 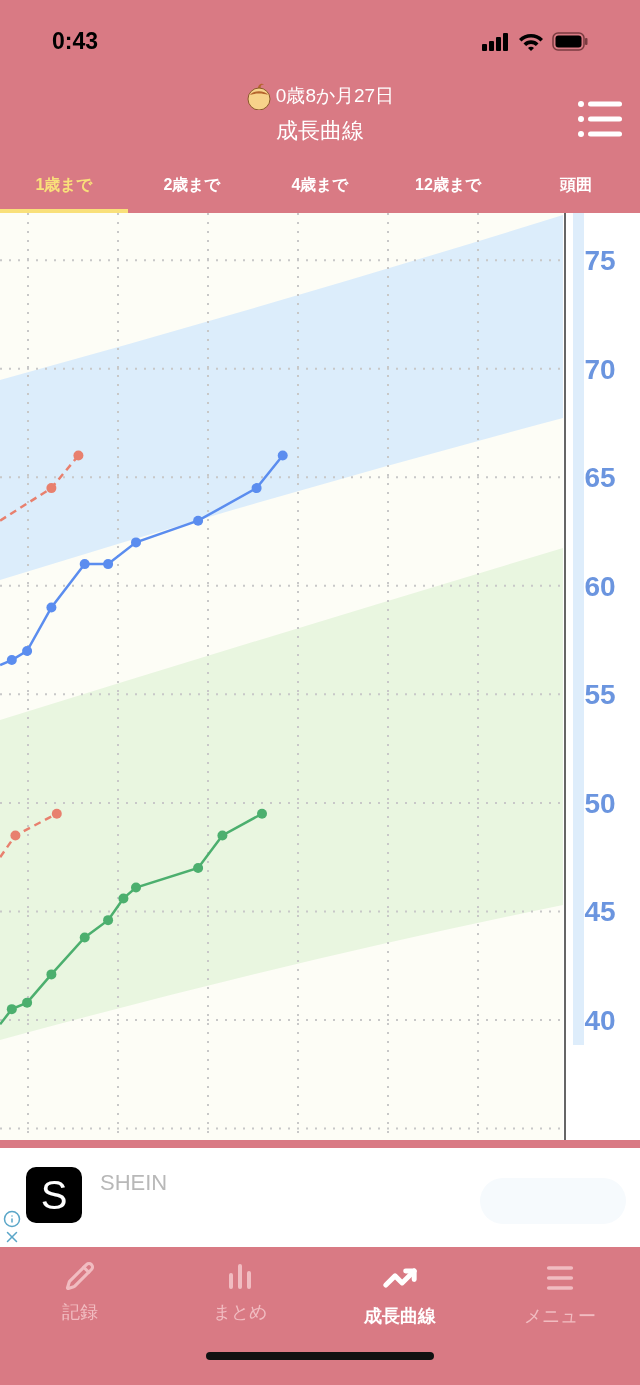 I want to click on baby-age: 0歳8か月27日, so click(x=335, y=95).